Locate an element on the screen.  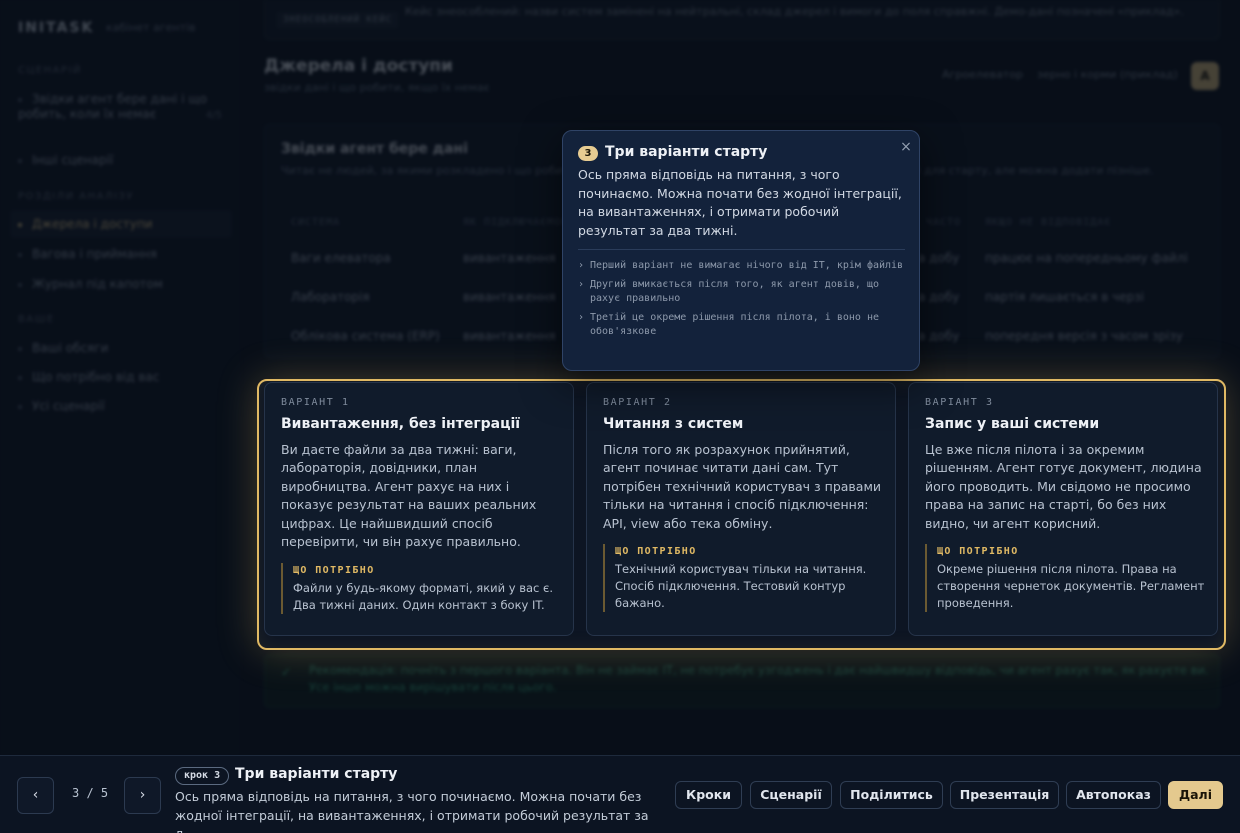
share-button: Поділитись is located at coordinates (891, 795).